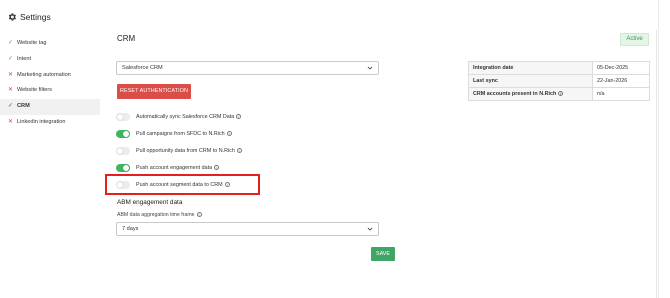 Image resolution: width=670 pixels, height=298 pixels. Describe the element at coordinates (123, 151) in the screenshot. I see `pull-opportunity-toggle` at that location.